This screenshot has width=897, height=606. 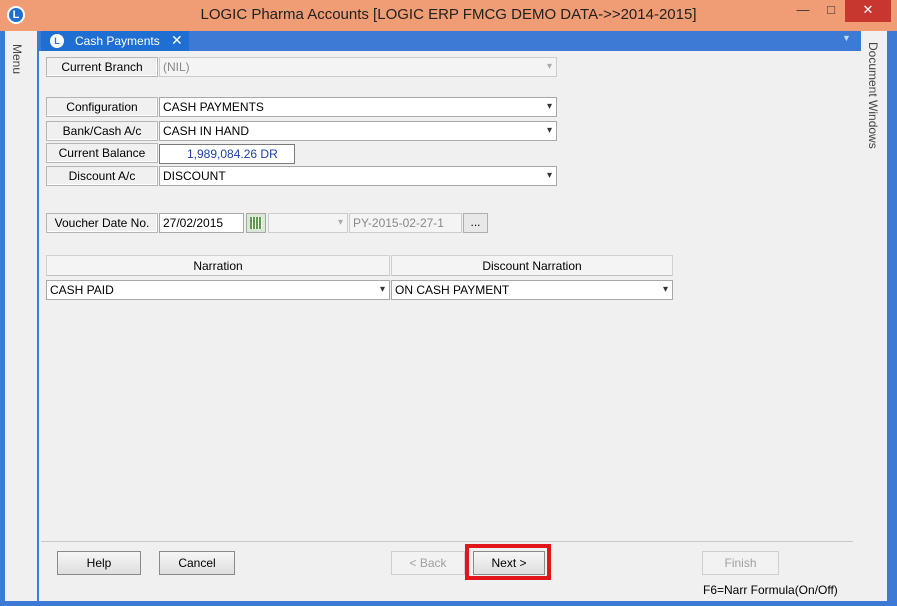 What do you see at coordinates (452, 290) in the screenshot?
I see `discount-narration-value: ON CASH PAYMENT` at bounding box center [452, 290].